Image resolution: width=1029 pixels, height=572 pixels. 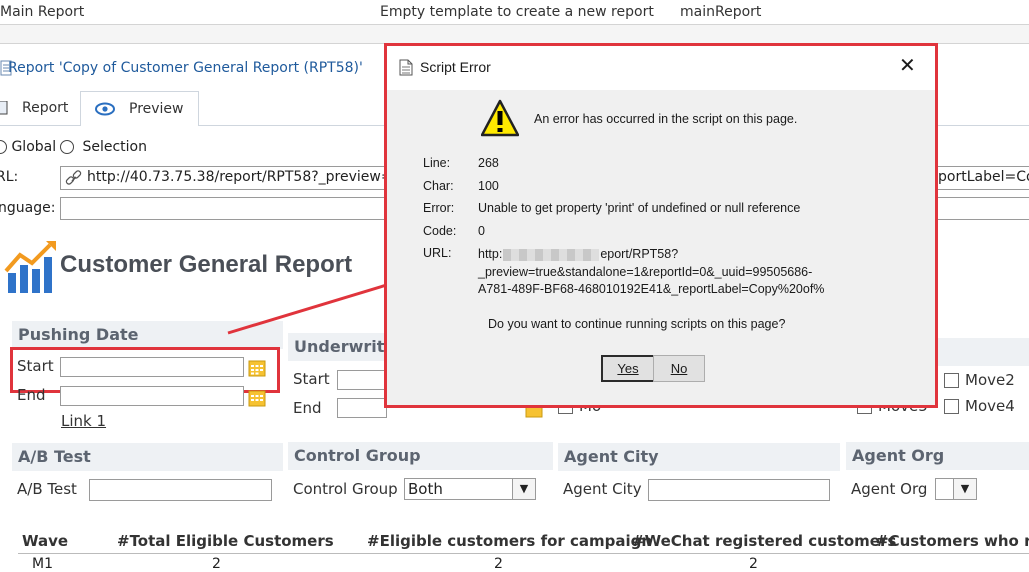 What do you see at coordinates (206, 264) in the screenshot?
I see `report-page-title: Customer General Report` at bounding box center [206, 264].